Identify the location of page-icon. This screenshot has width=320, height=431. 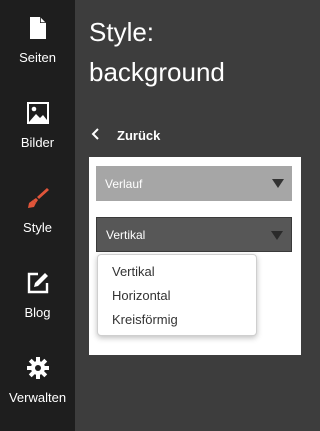
(37, 28).